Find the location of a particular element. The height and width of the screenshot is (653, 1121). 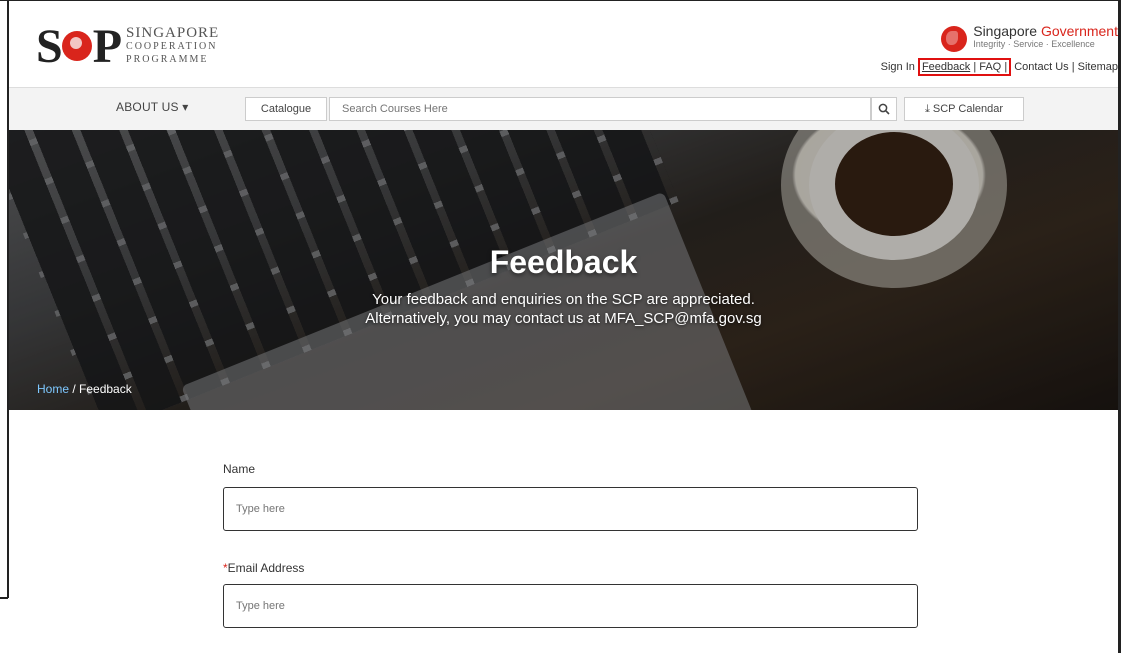

faq-link: FAQ is located at coordinates (990, 67).